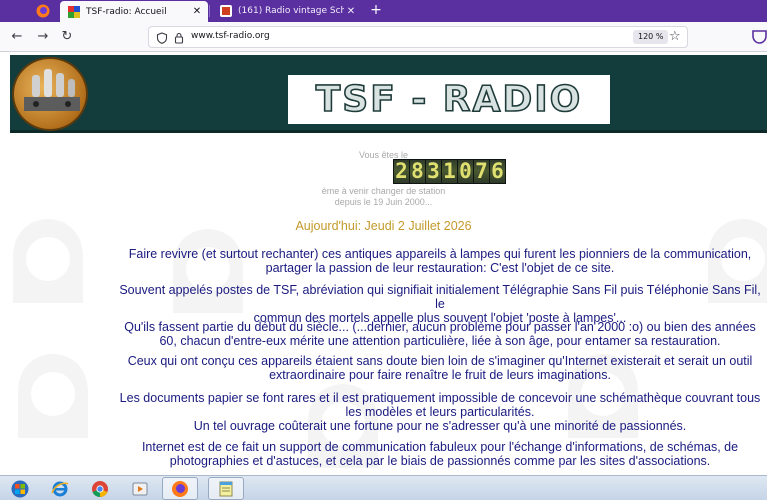 Image resolution: width=767 pixels, height=500 pixels. What do you see at coordinates (291, 11) in the screenshot?
I see `tab-title: (161) Radio vintage Schneider S` at bounding box center [291, 11].